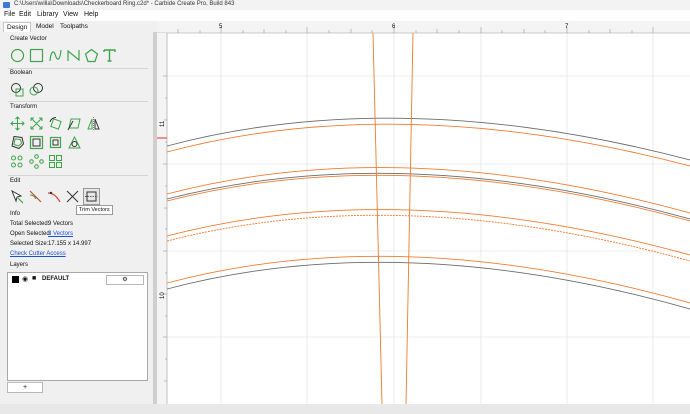 The image size is (690, 414). I want to click on move-icon, so click(17, 123).